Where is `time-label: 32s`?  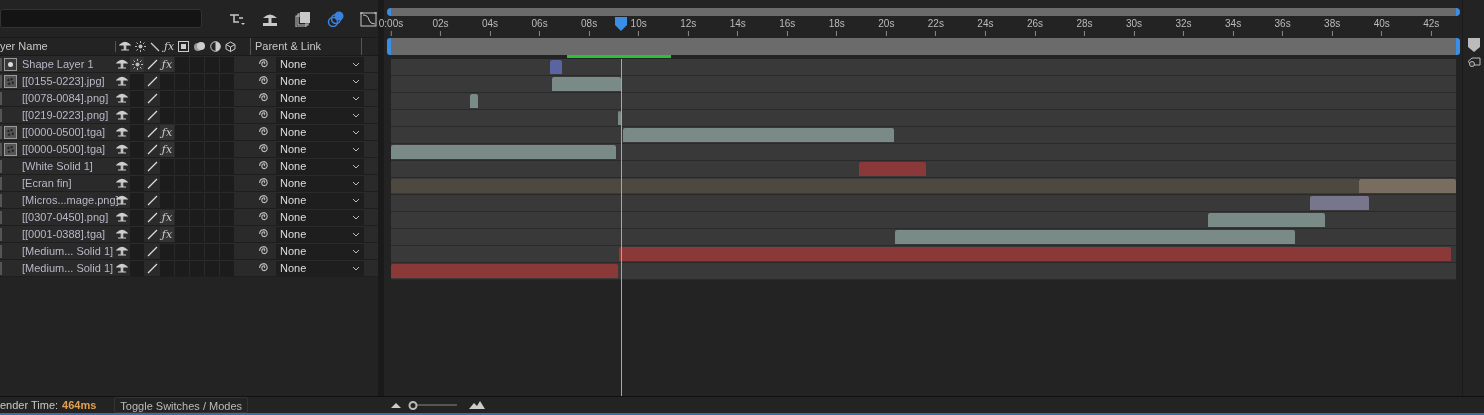
time-label: 32s is located at coordinates (1183, 24).